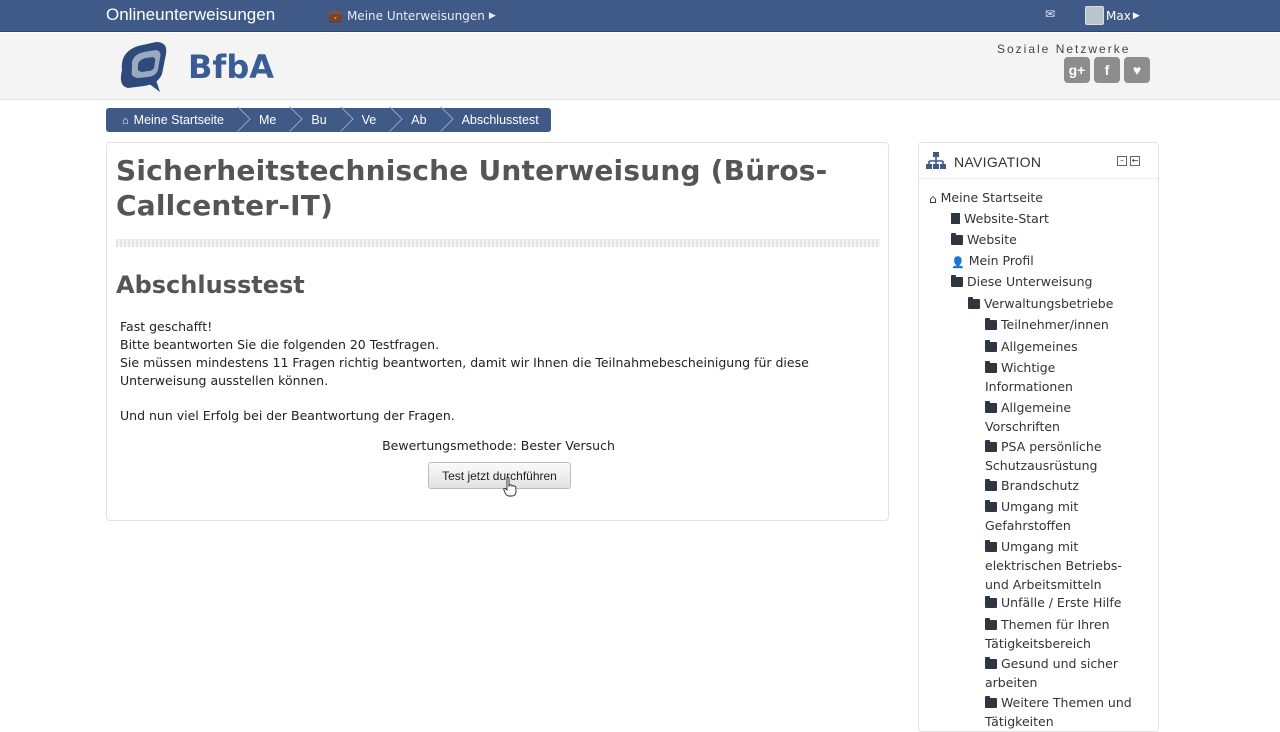 The image size is (1280, 732). Describe the element at coordinates (335, 16) in the screenshot. I see `briefcase-icon: 💼` at that location.